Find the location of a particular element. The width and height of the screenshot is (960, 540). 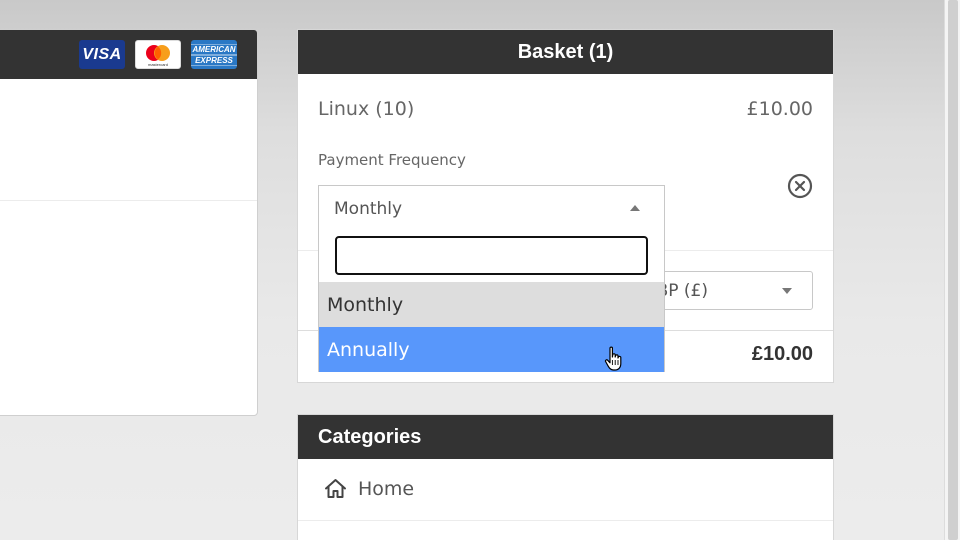

amex-logo-line1: AMERICAN is located at coordinates (214, 49).